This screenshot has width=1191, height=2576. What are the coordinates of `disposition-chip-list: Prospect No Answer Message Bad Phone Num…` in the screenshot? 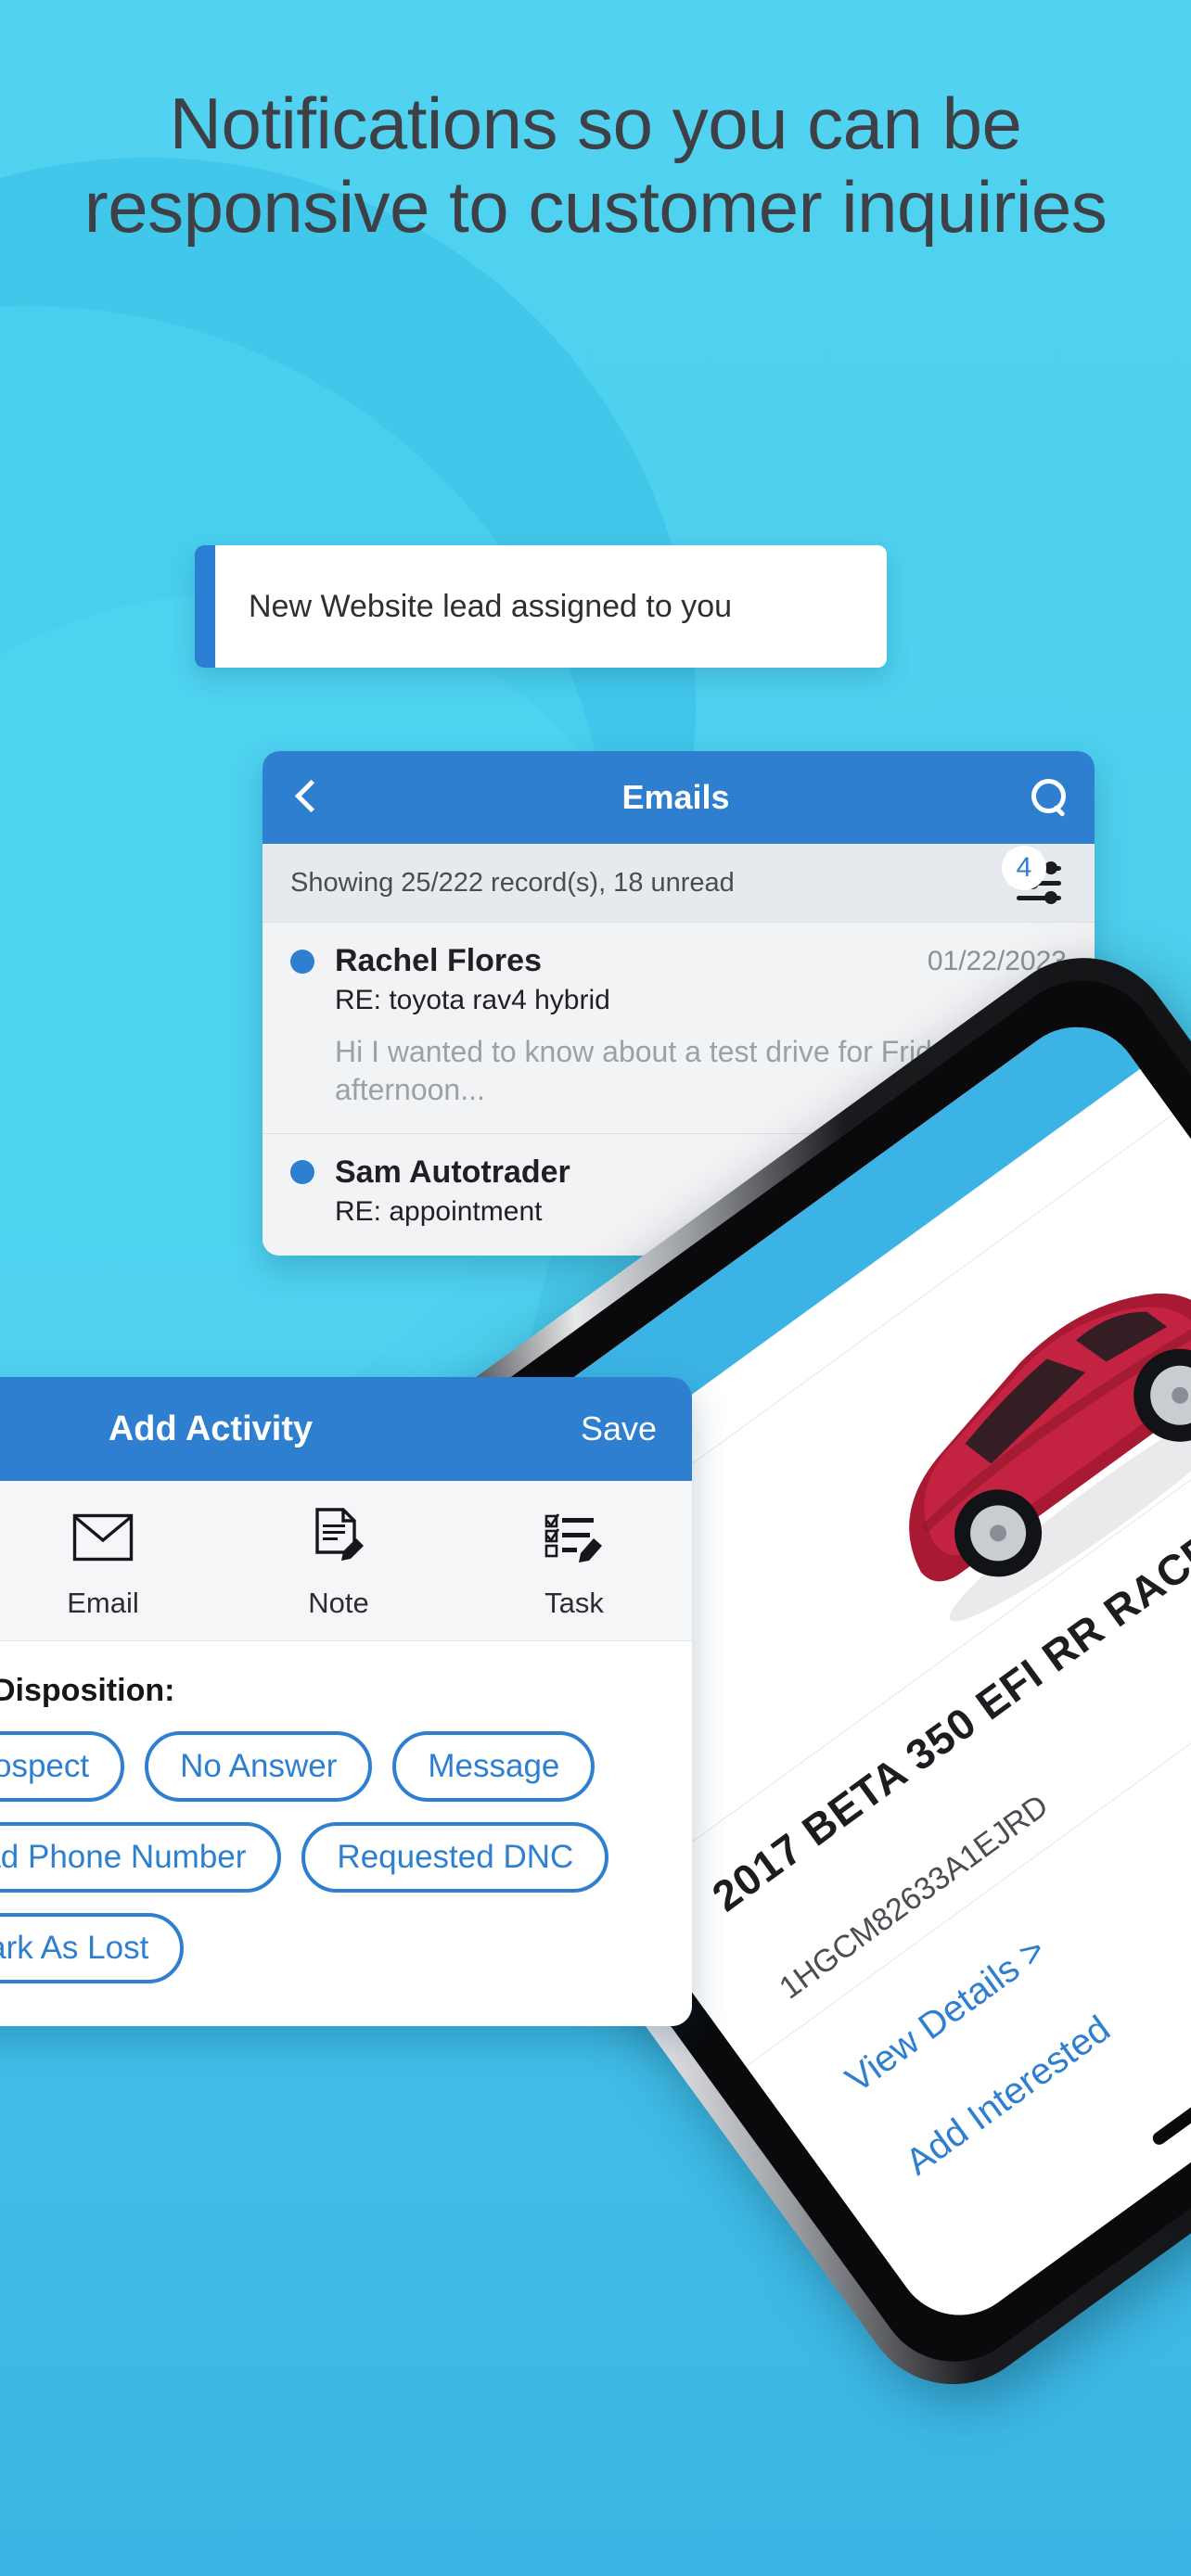 It's located at (346, 1857).